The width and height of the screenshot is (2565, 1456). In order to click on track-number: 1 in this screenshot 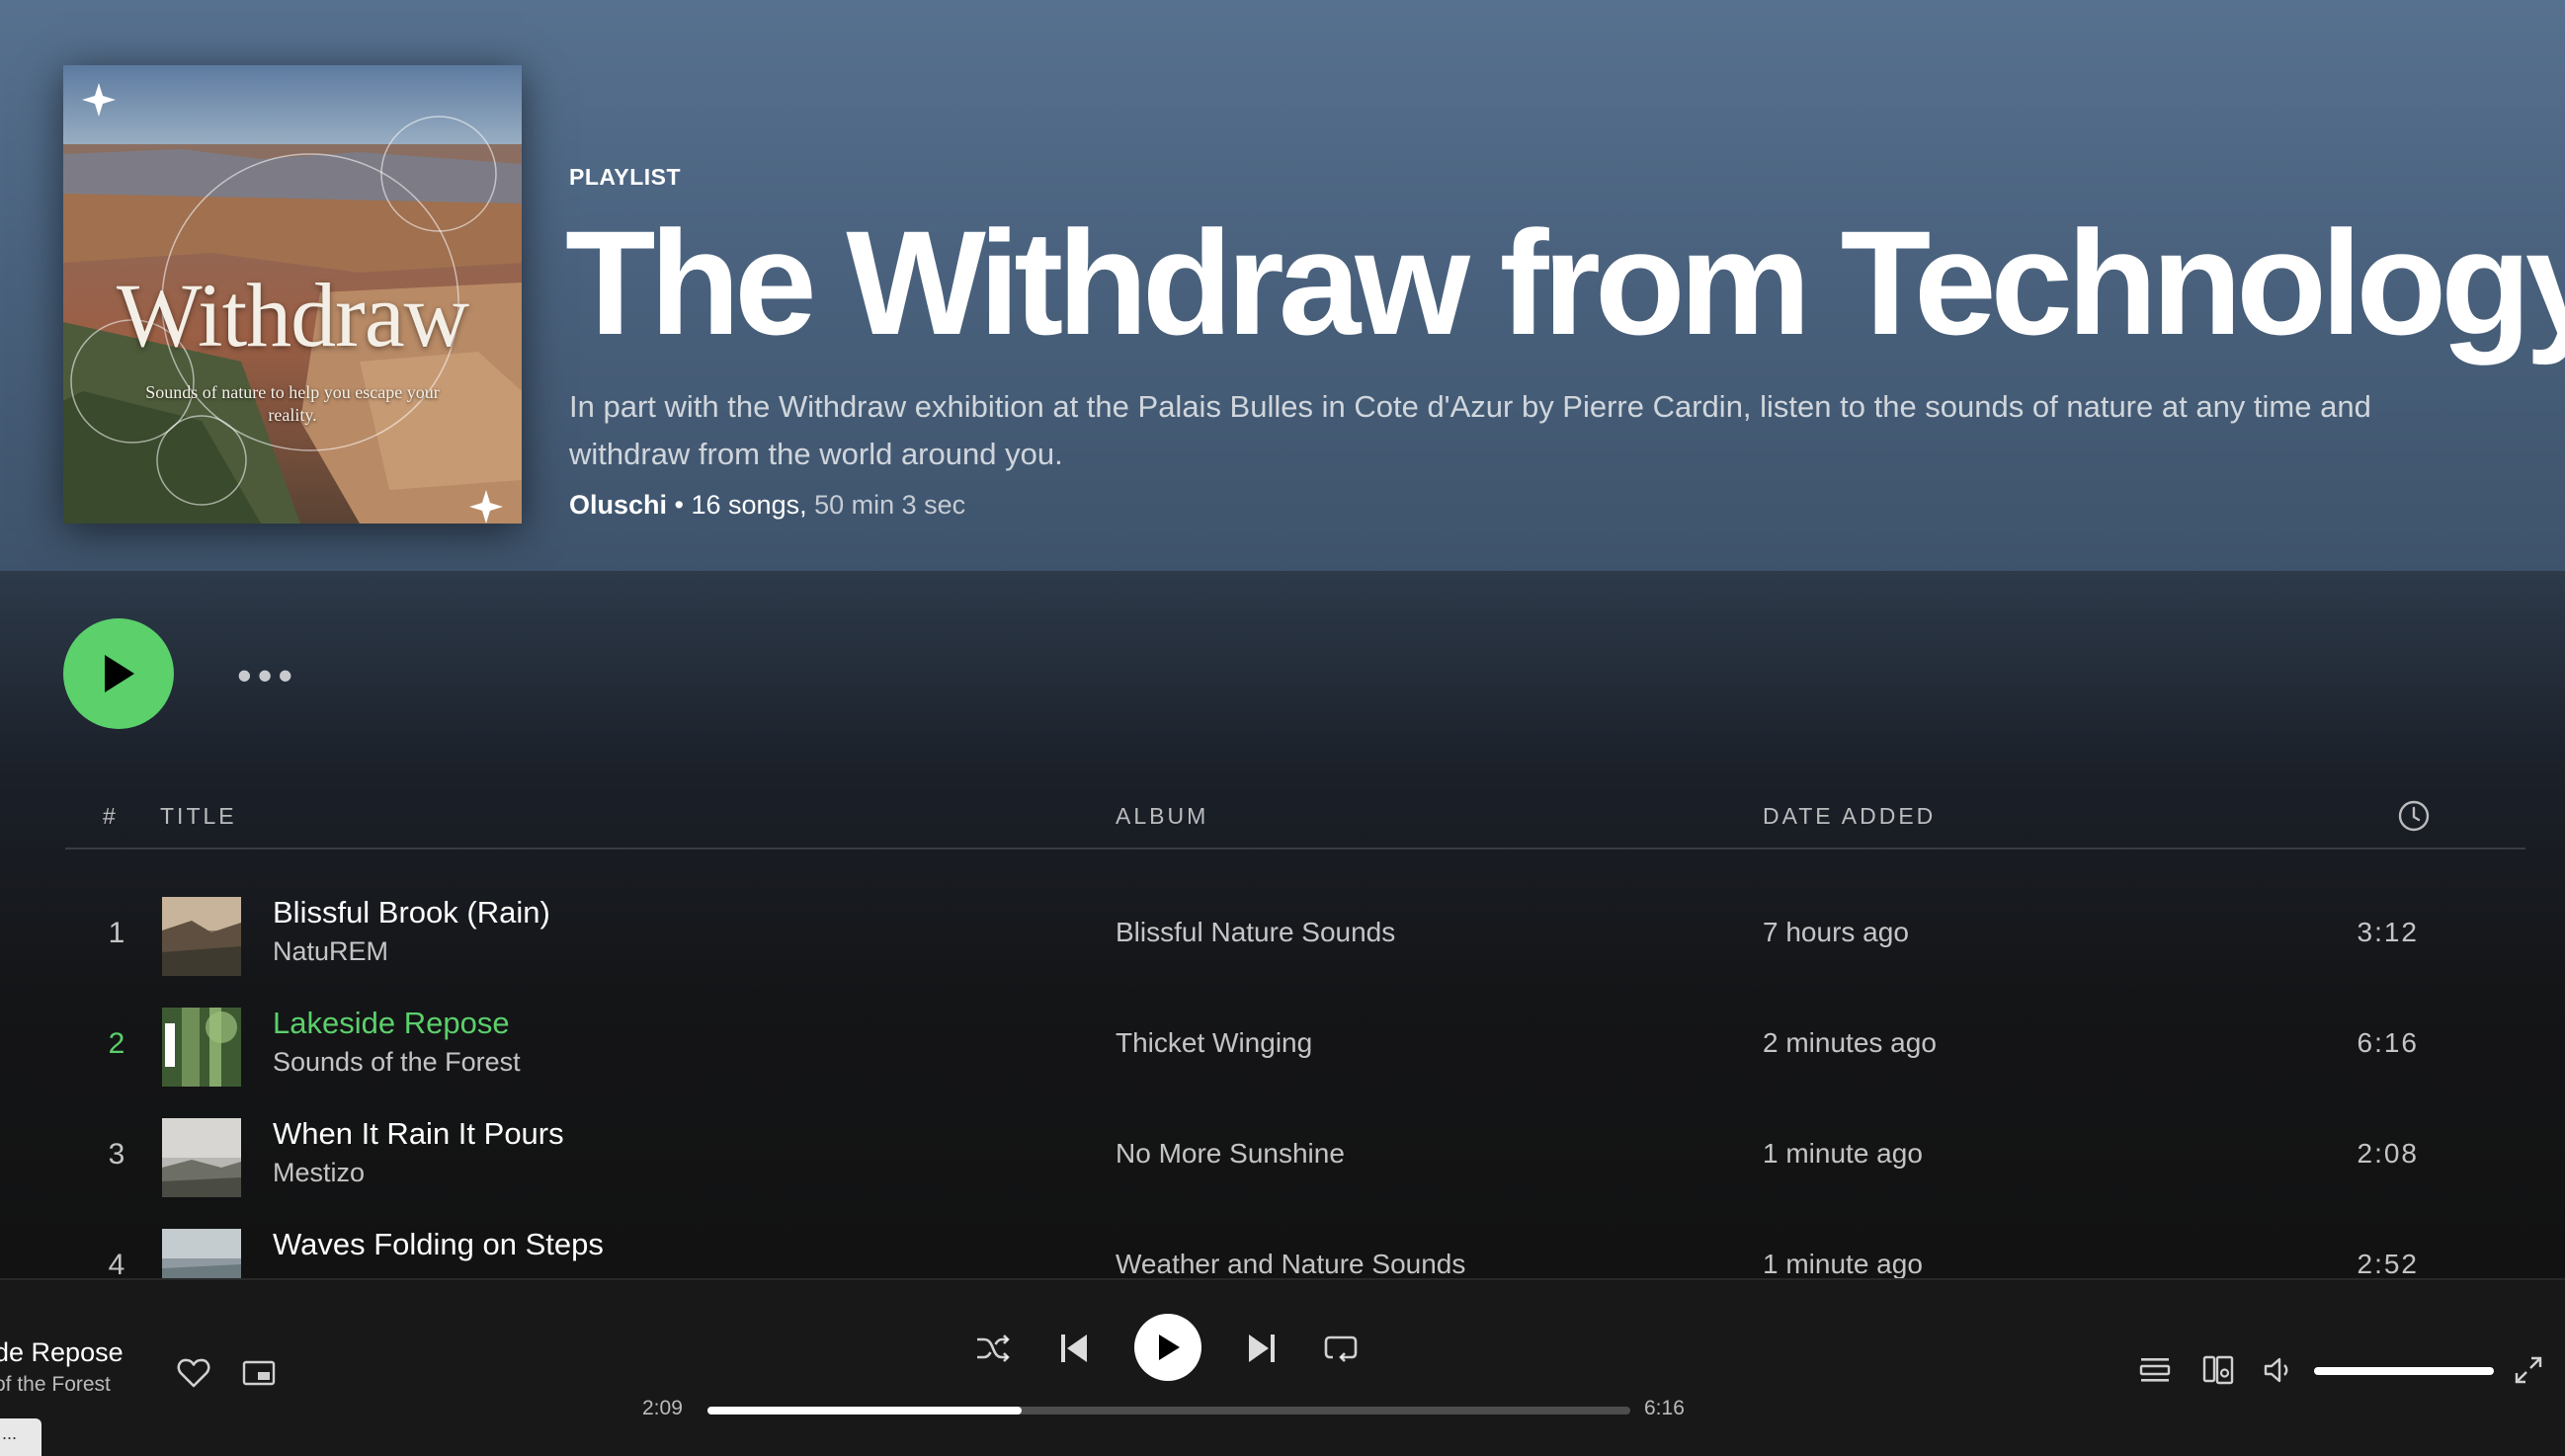, I will do `click(117, 933)`.